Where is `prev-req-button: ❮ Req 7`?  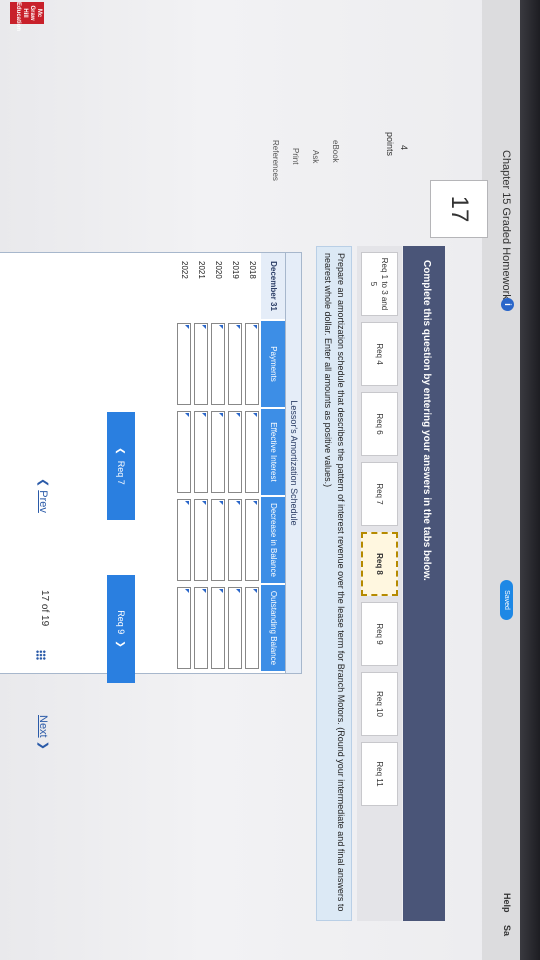 prev-req-button: ❮ Req 7 is located at coordinates (121, 466).